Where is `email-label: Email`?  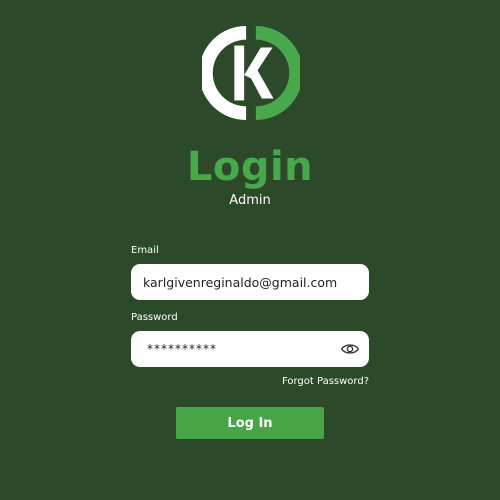 email-label: Email is located at coordinates (145, 250).